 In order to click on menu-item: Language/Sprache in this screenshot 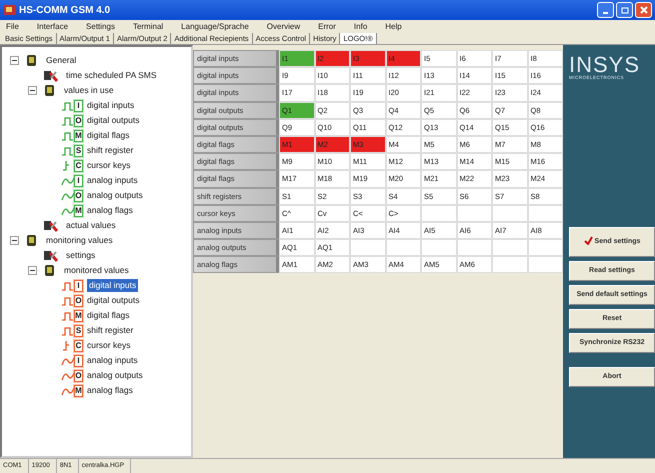, I will do `click(215, 26)`.